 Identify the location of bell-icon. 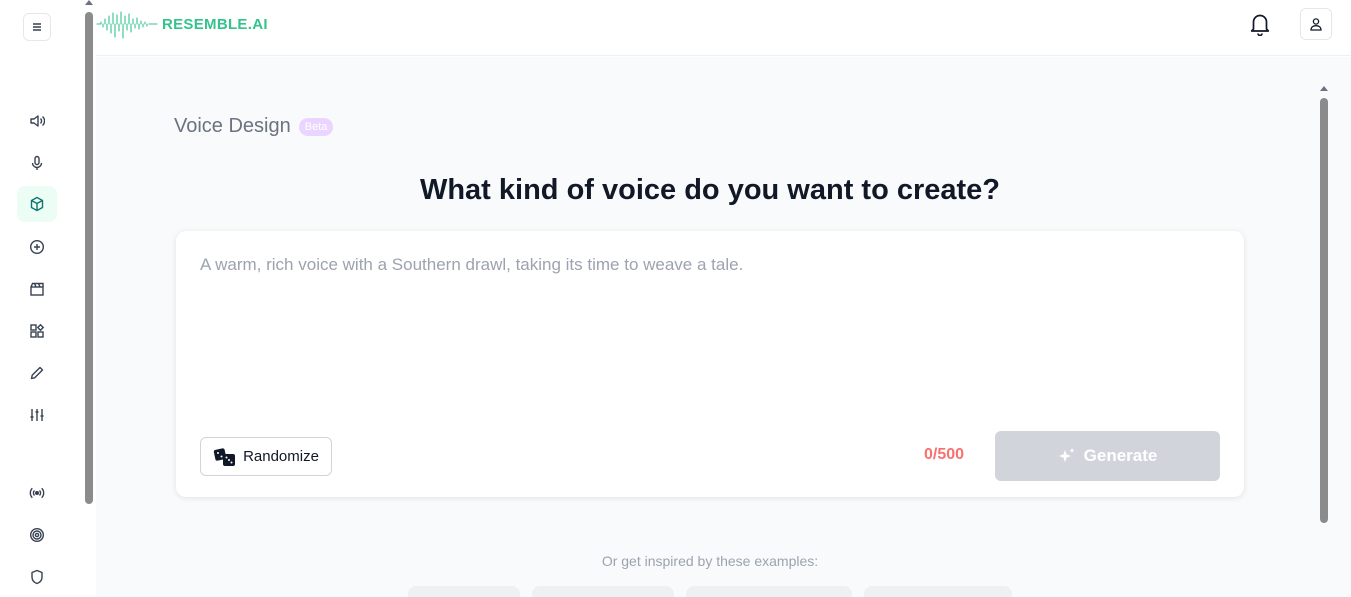
(1260, 25).